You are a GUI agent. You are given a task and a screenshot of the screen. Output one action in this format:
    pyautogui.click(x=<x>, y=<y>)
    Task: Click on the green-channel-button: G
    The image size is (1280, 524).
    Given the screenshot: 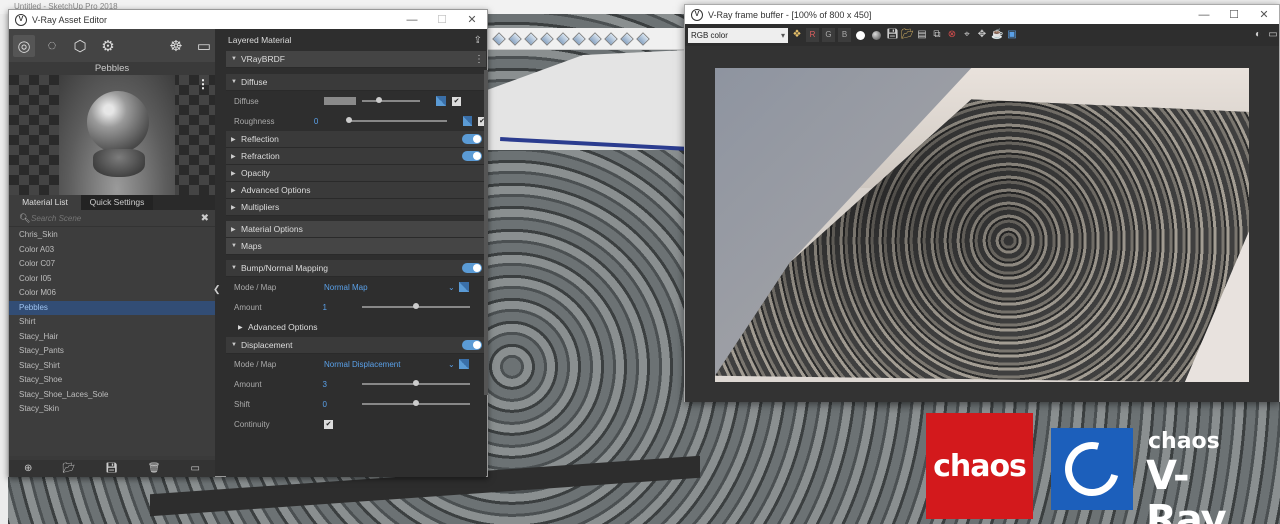 What is the action you would take?
    pyautogui.click(x=828, y=35)
    